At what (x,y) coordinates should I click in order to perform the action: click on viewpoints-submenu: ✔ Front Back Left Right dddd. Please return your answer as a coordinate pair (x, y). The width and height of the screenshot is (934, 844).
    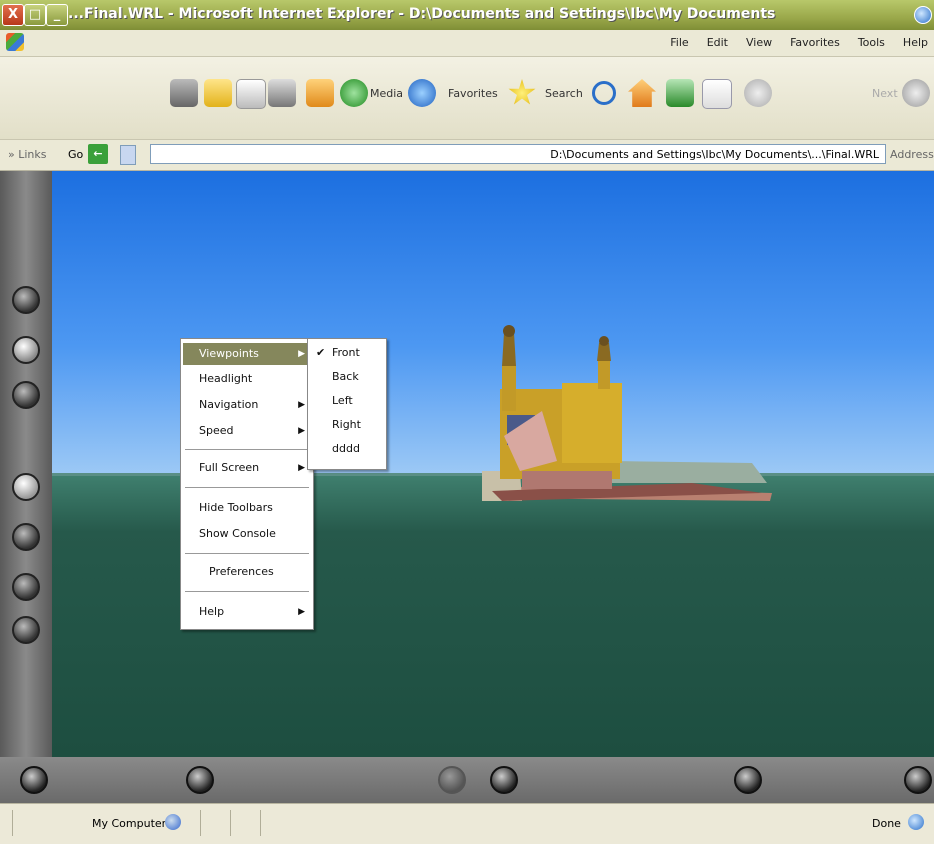
    Looking at the image, I should click on (347, 404).